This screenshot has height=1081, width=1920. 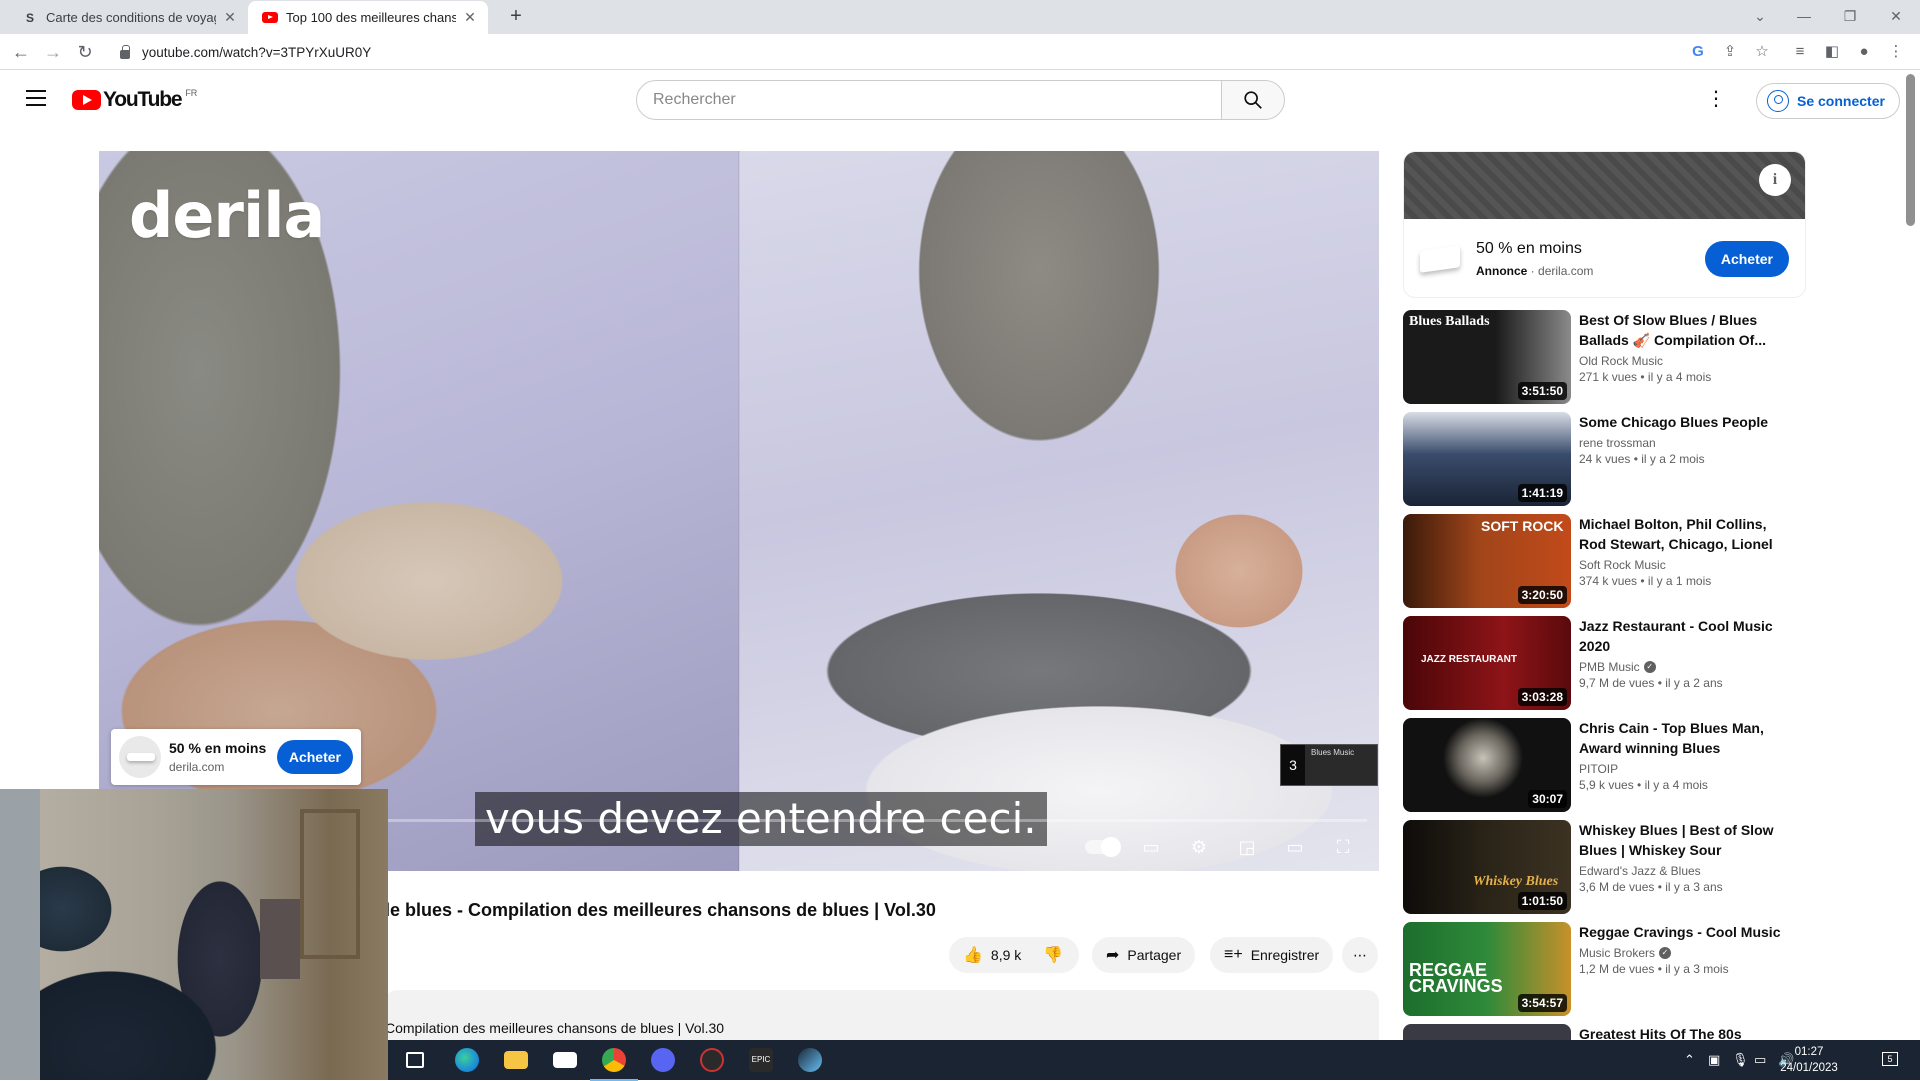 What do you see at coordinates (1502, 271) in the screenshot?
I see `ad-tag: Annonce` at bounding box center [1502, 271].